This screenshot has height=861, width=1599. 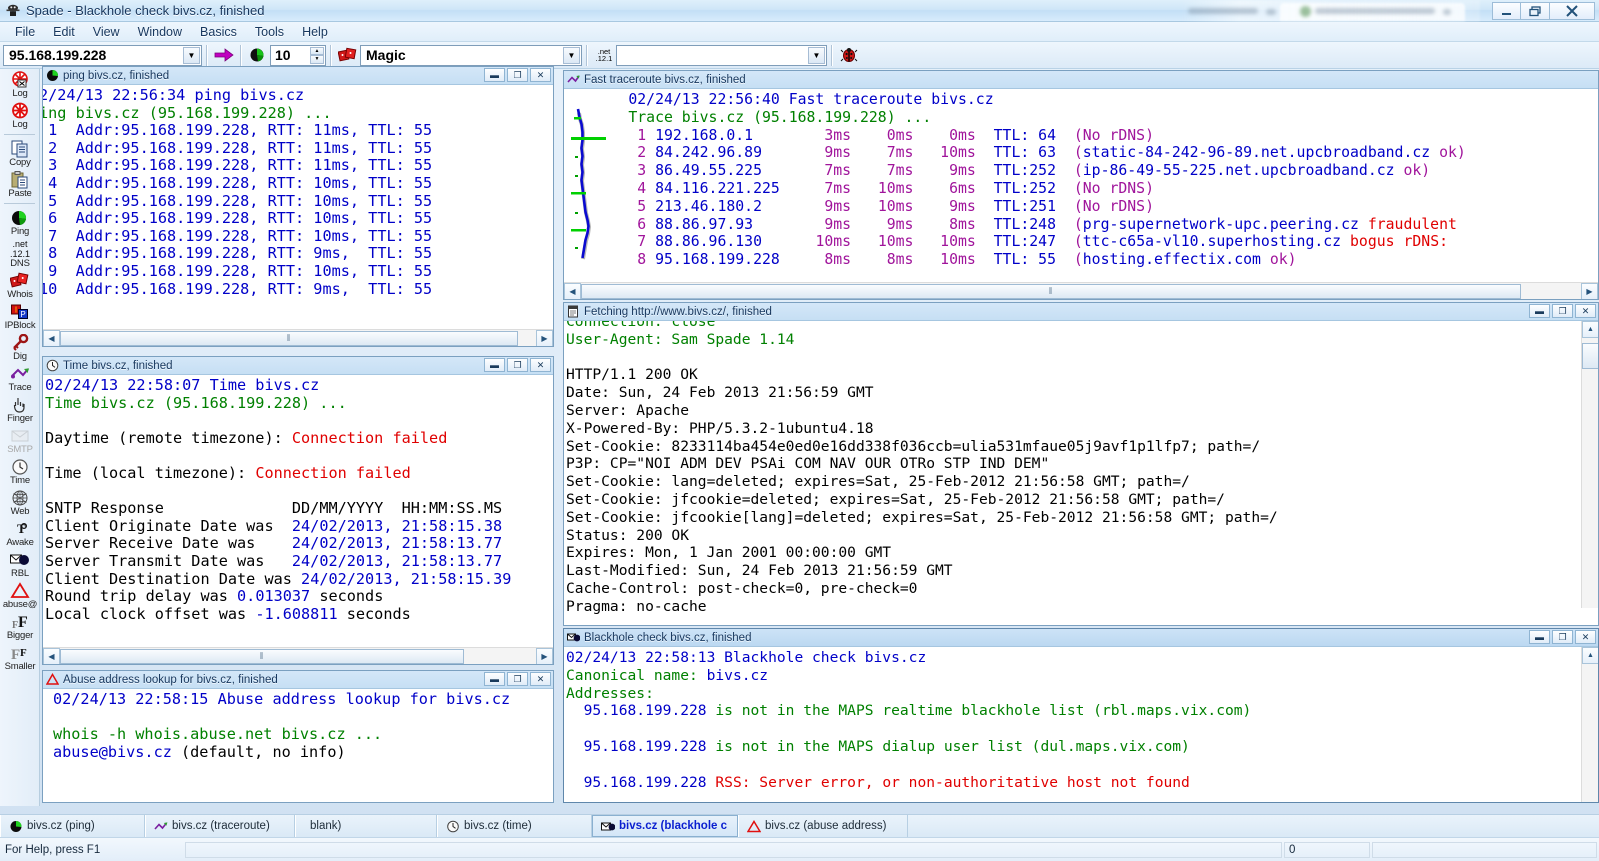 What do you see at coordinates (20, 153) in the screenshot?
I see `sidebar-item-copy: Copy` at bounding box center [20, 153].